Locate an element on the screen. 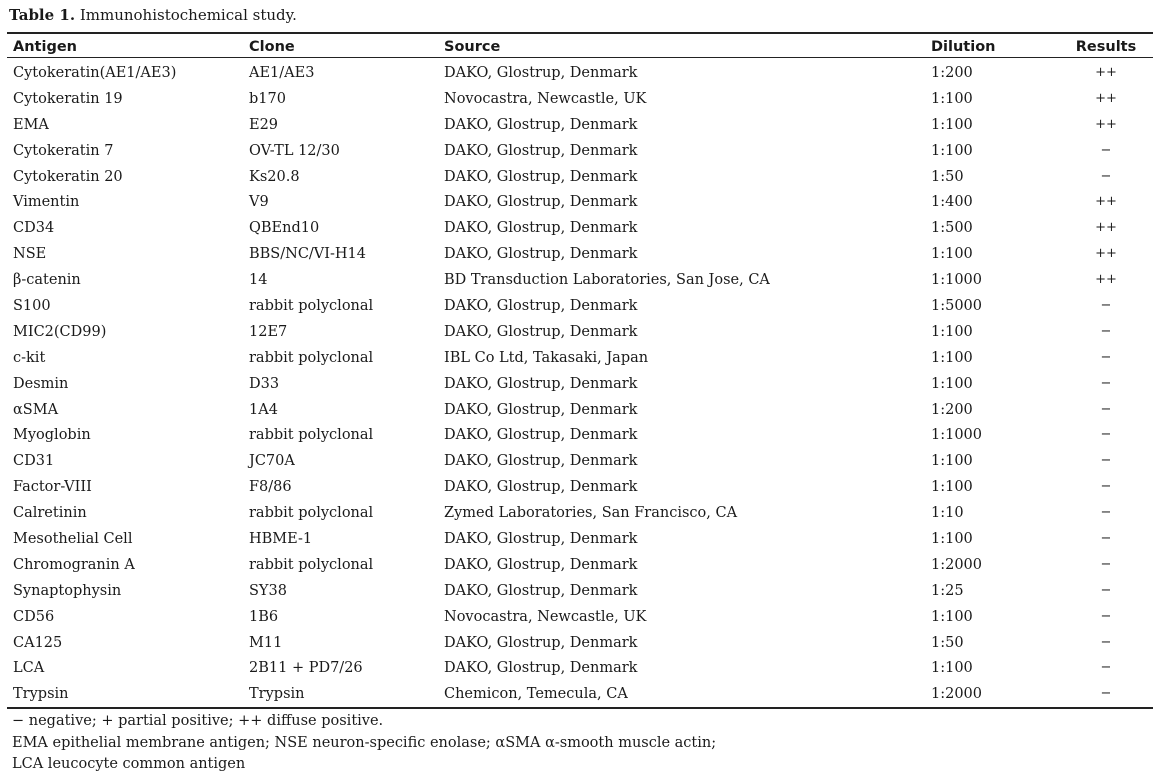 This screenshot has height=778, width=1158. table-row: CD31 JC70A DAKO, Glostrup, Denmark 1:100 − is located at coordinates (580, 461).